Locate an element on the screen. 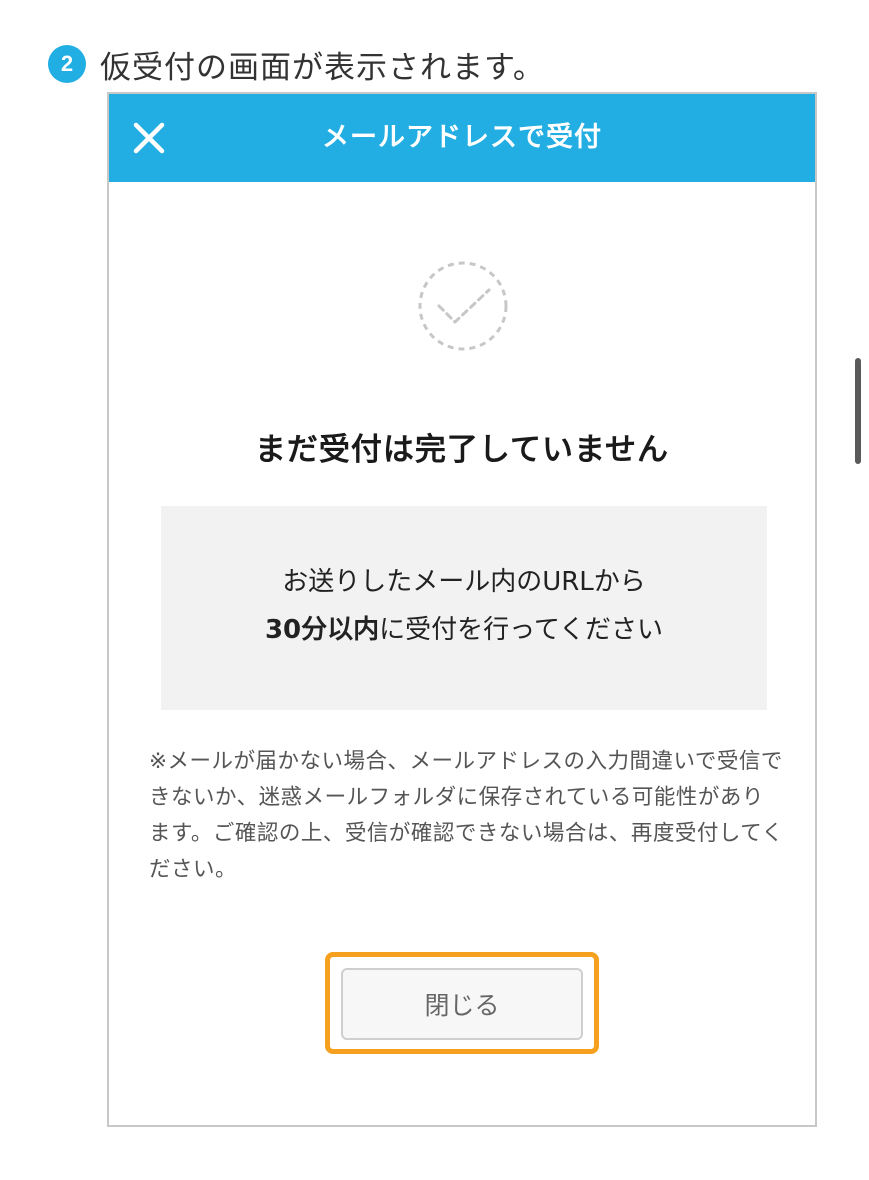 The height and width of the screenshot is (1180, 869). header-bar: メールアドレスで受付 is located at coordinates (462, 138).